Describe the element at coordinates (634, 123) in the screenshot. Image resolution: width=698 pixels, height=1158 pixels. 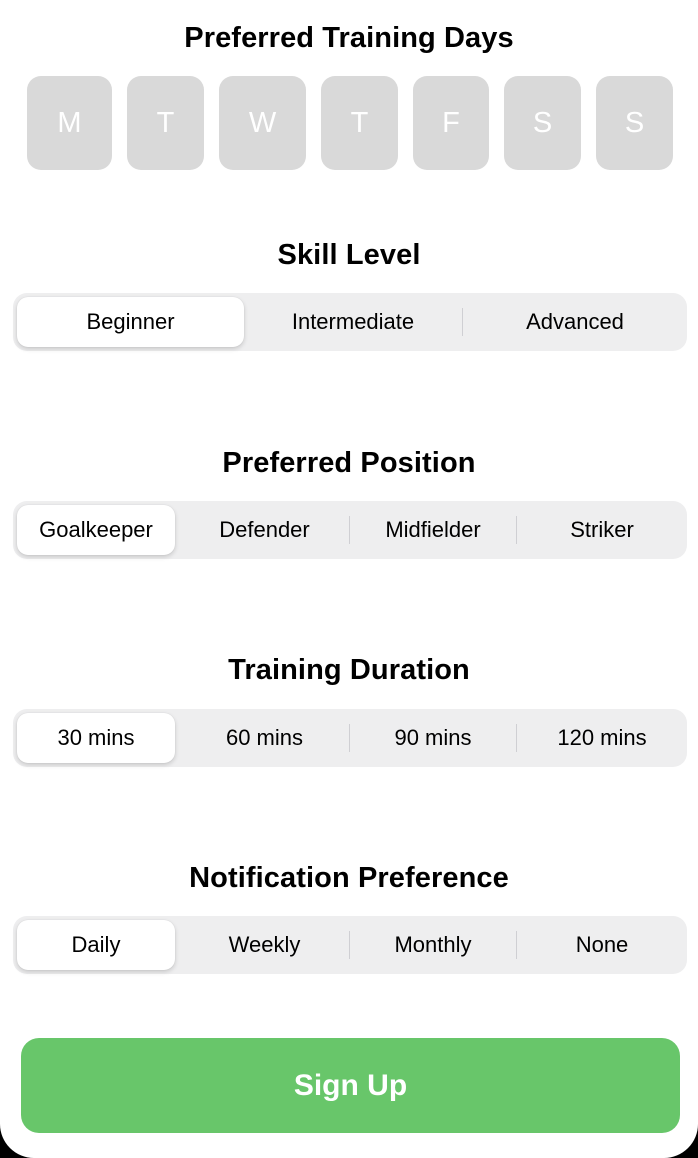
I see `day-toggle-sunday: S` at that location.